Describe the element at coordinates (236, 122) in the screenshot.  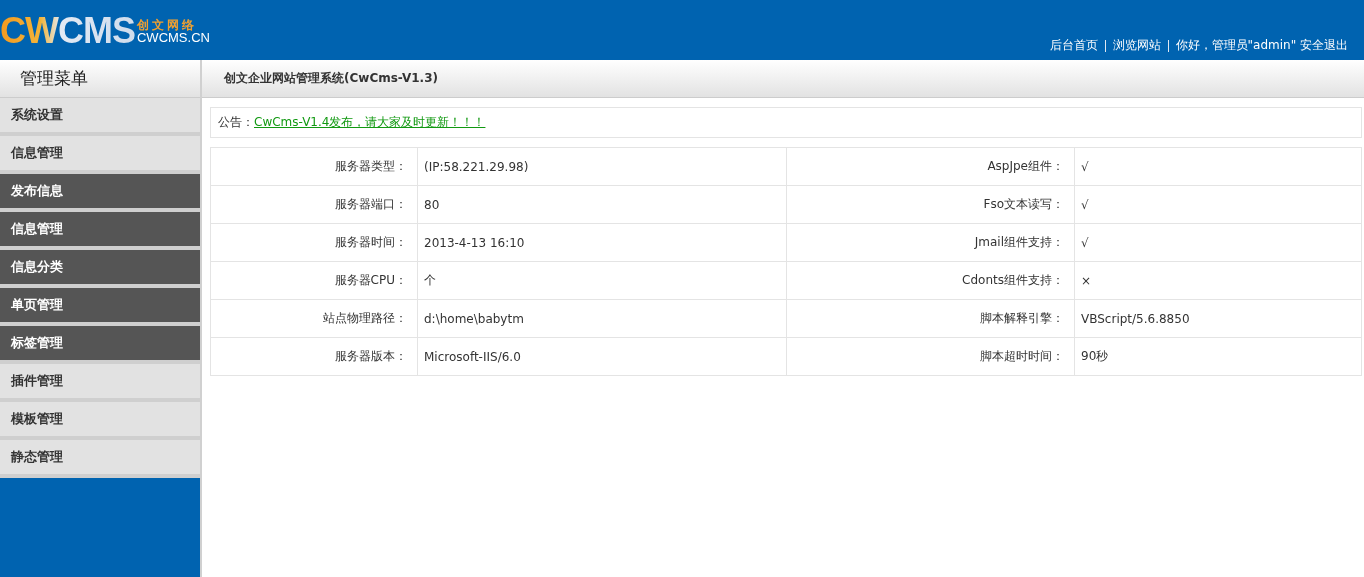
I see `notice-label: 公告：` at that location.